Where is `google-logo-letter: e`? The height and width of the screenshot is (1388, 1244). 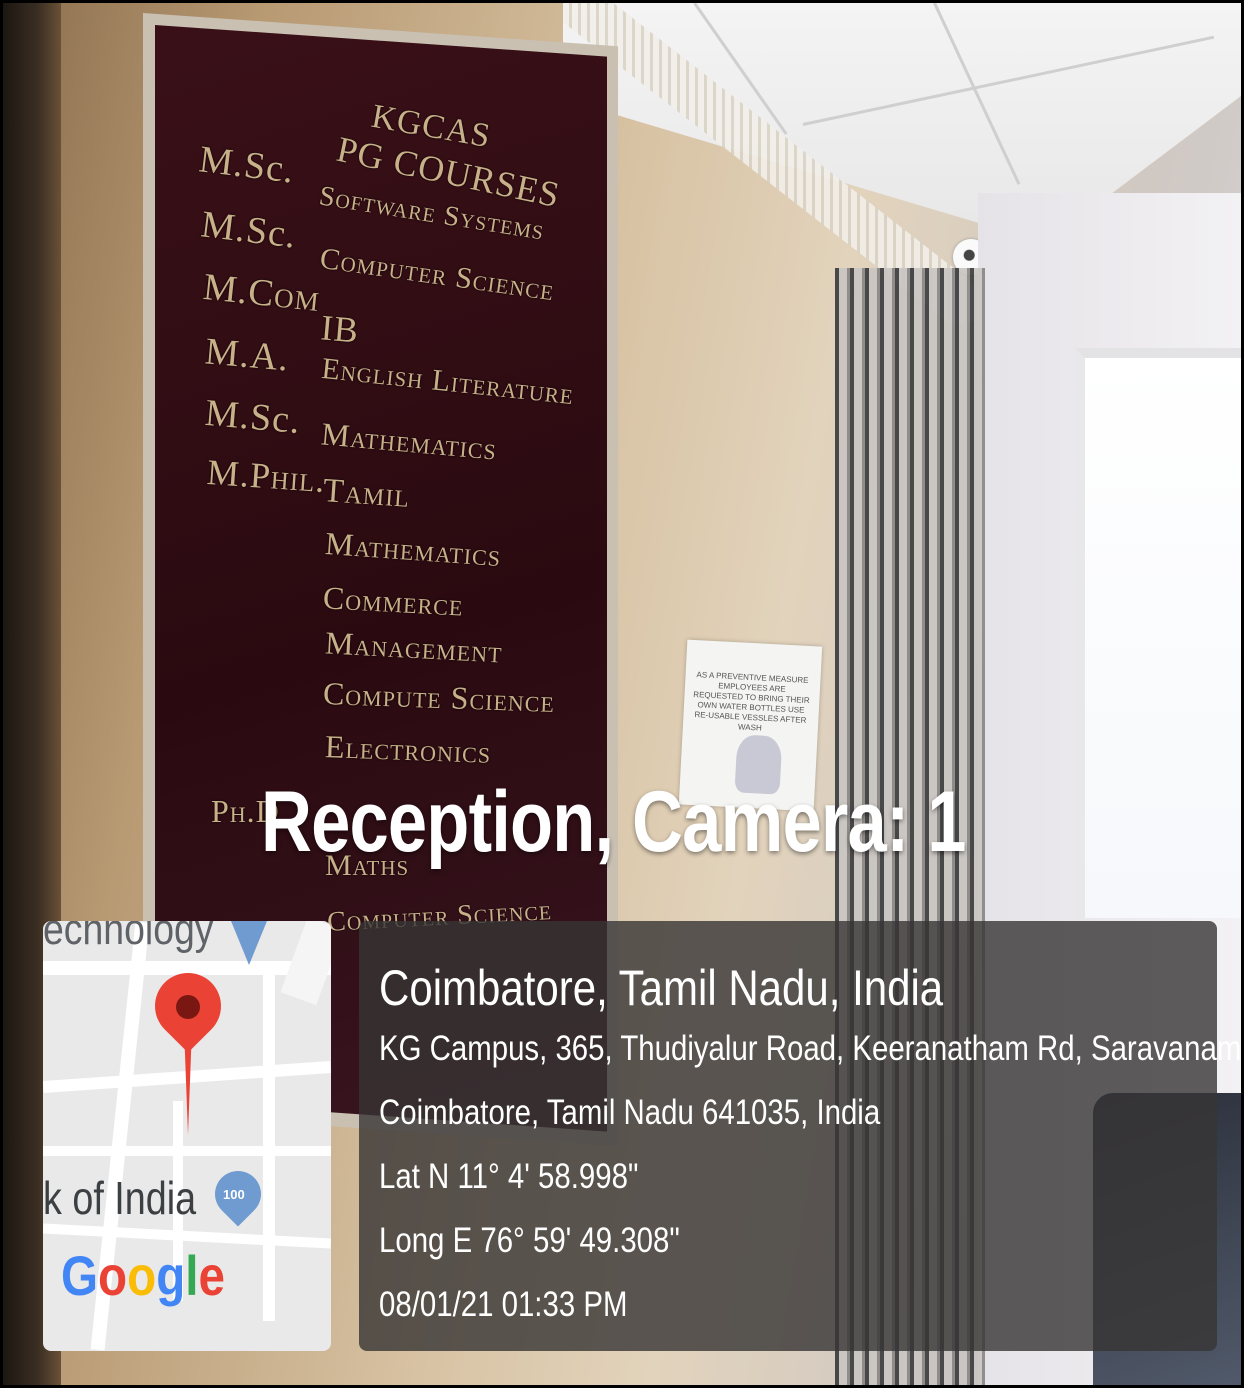 google-logo-letter: e is located at coordinates (211, 1275).